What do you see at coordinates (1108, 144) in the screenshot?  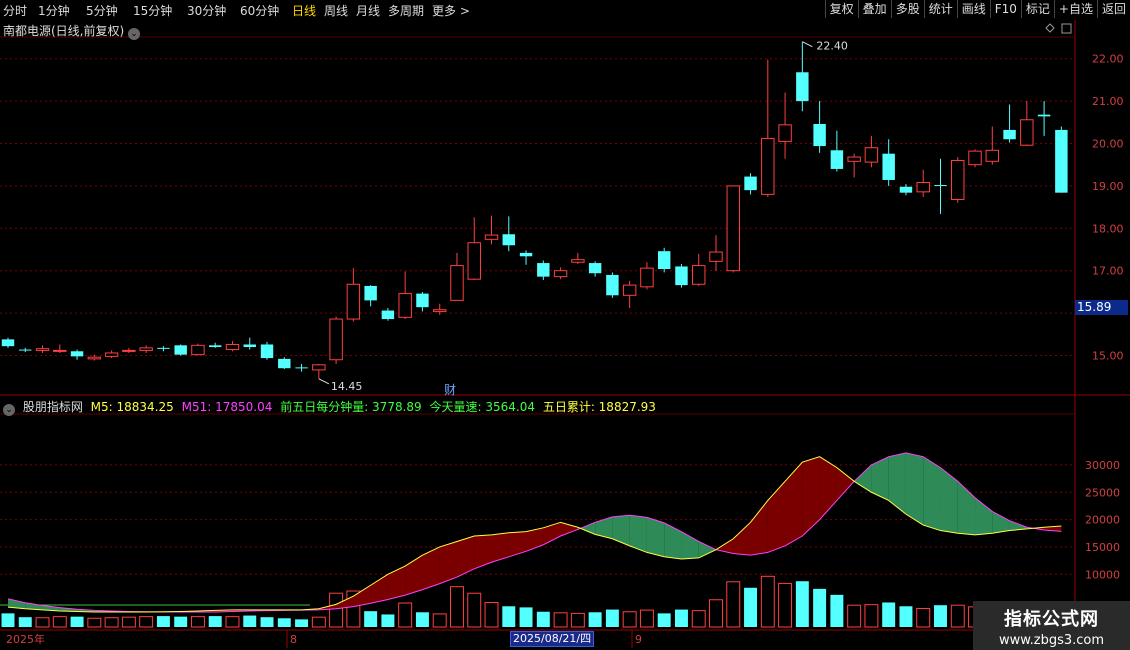 I see `price-tick-label: 20.00` at bounding box center [1108, 144].